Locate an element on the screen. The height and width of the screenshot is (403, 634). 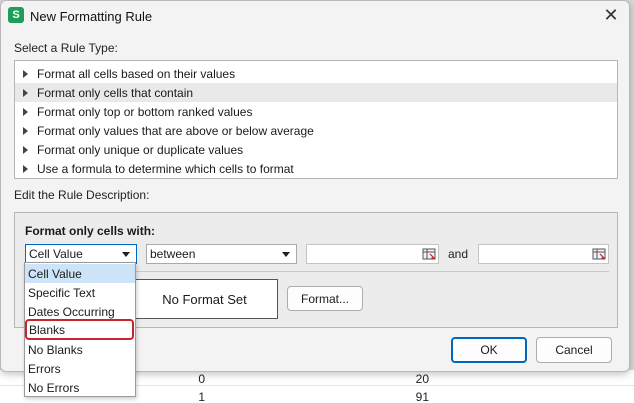
condition-select: Cell Value is located at coordinates (81, 254).